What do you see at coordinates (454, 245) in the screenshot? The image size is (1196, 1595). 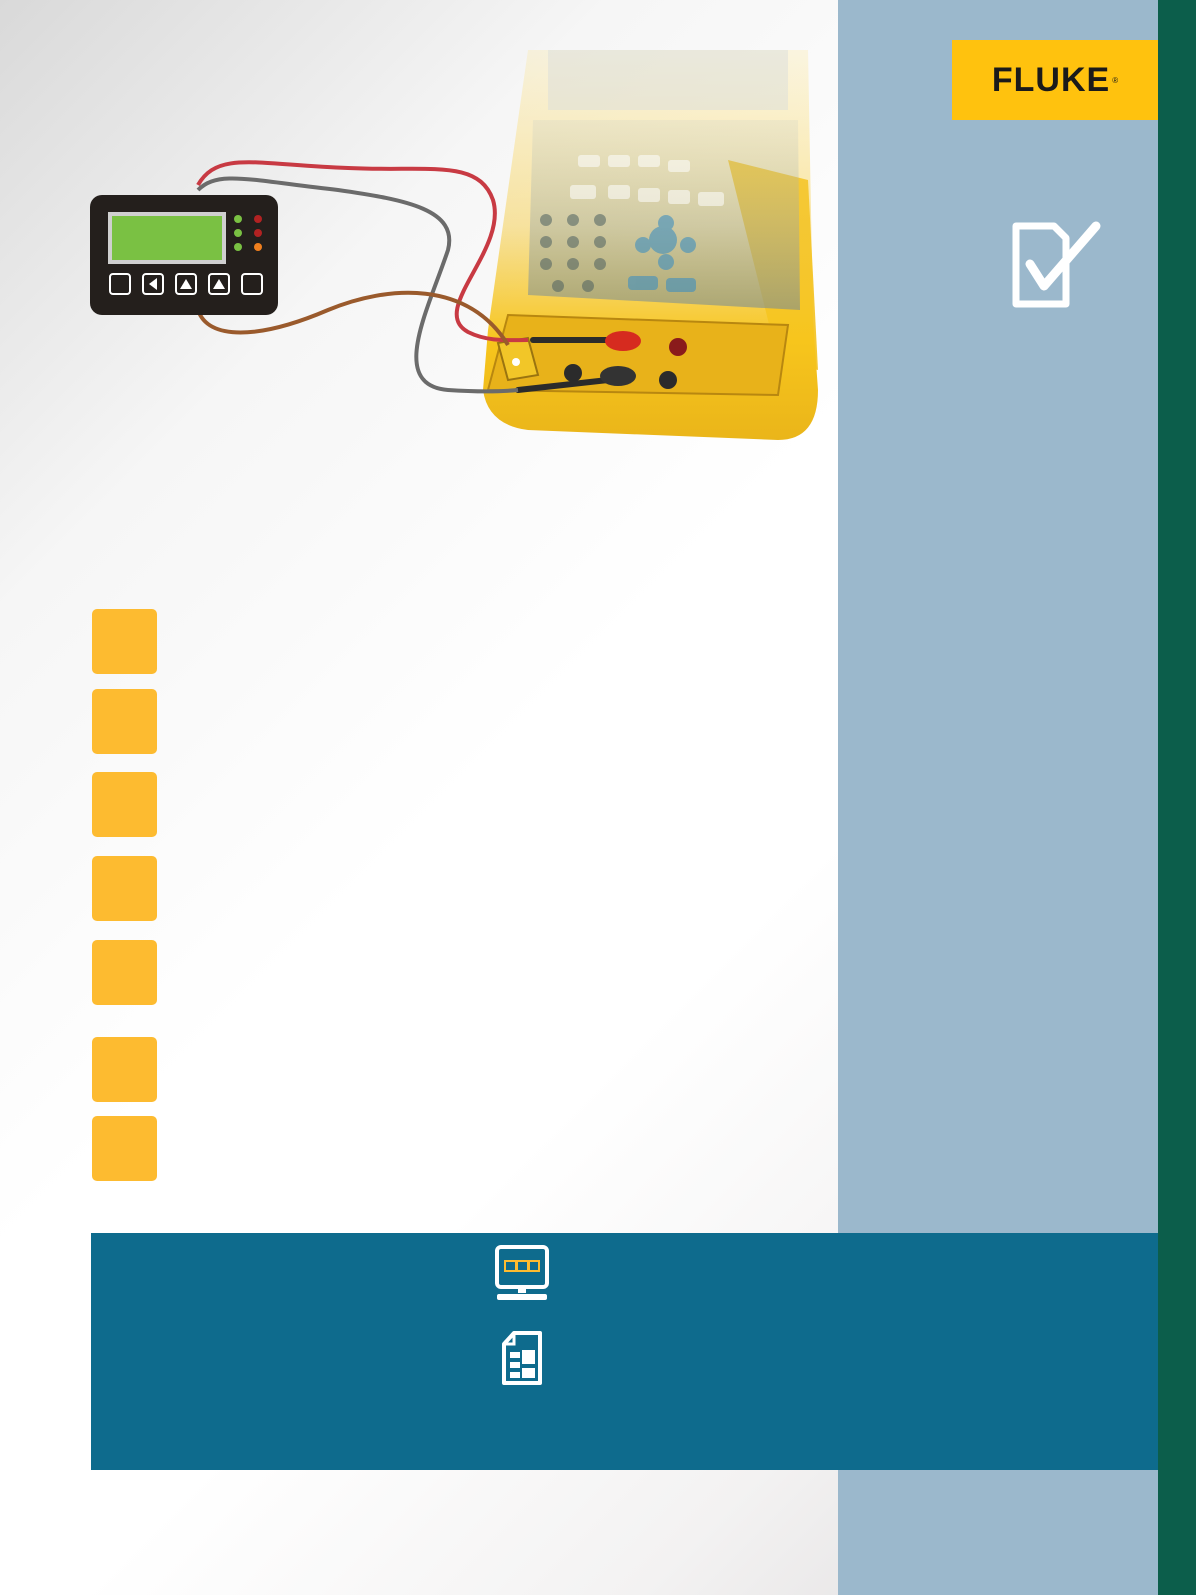 I see `calibrator-illustration` at bounding box center [454, 245].